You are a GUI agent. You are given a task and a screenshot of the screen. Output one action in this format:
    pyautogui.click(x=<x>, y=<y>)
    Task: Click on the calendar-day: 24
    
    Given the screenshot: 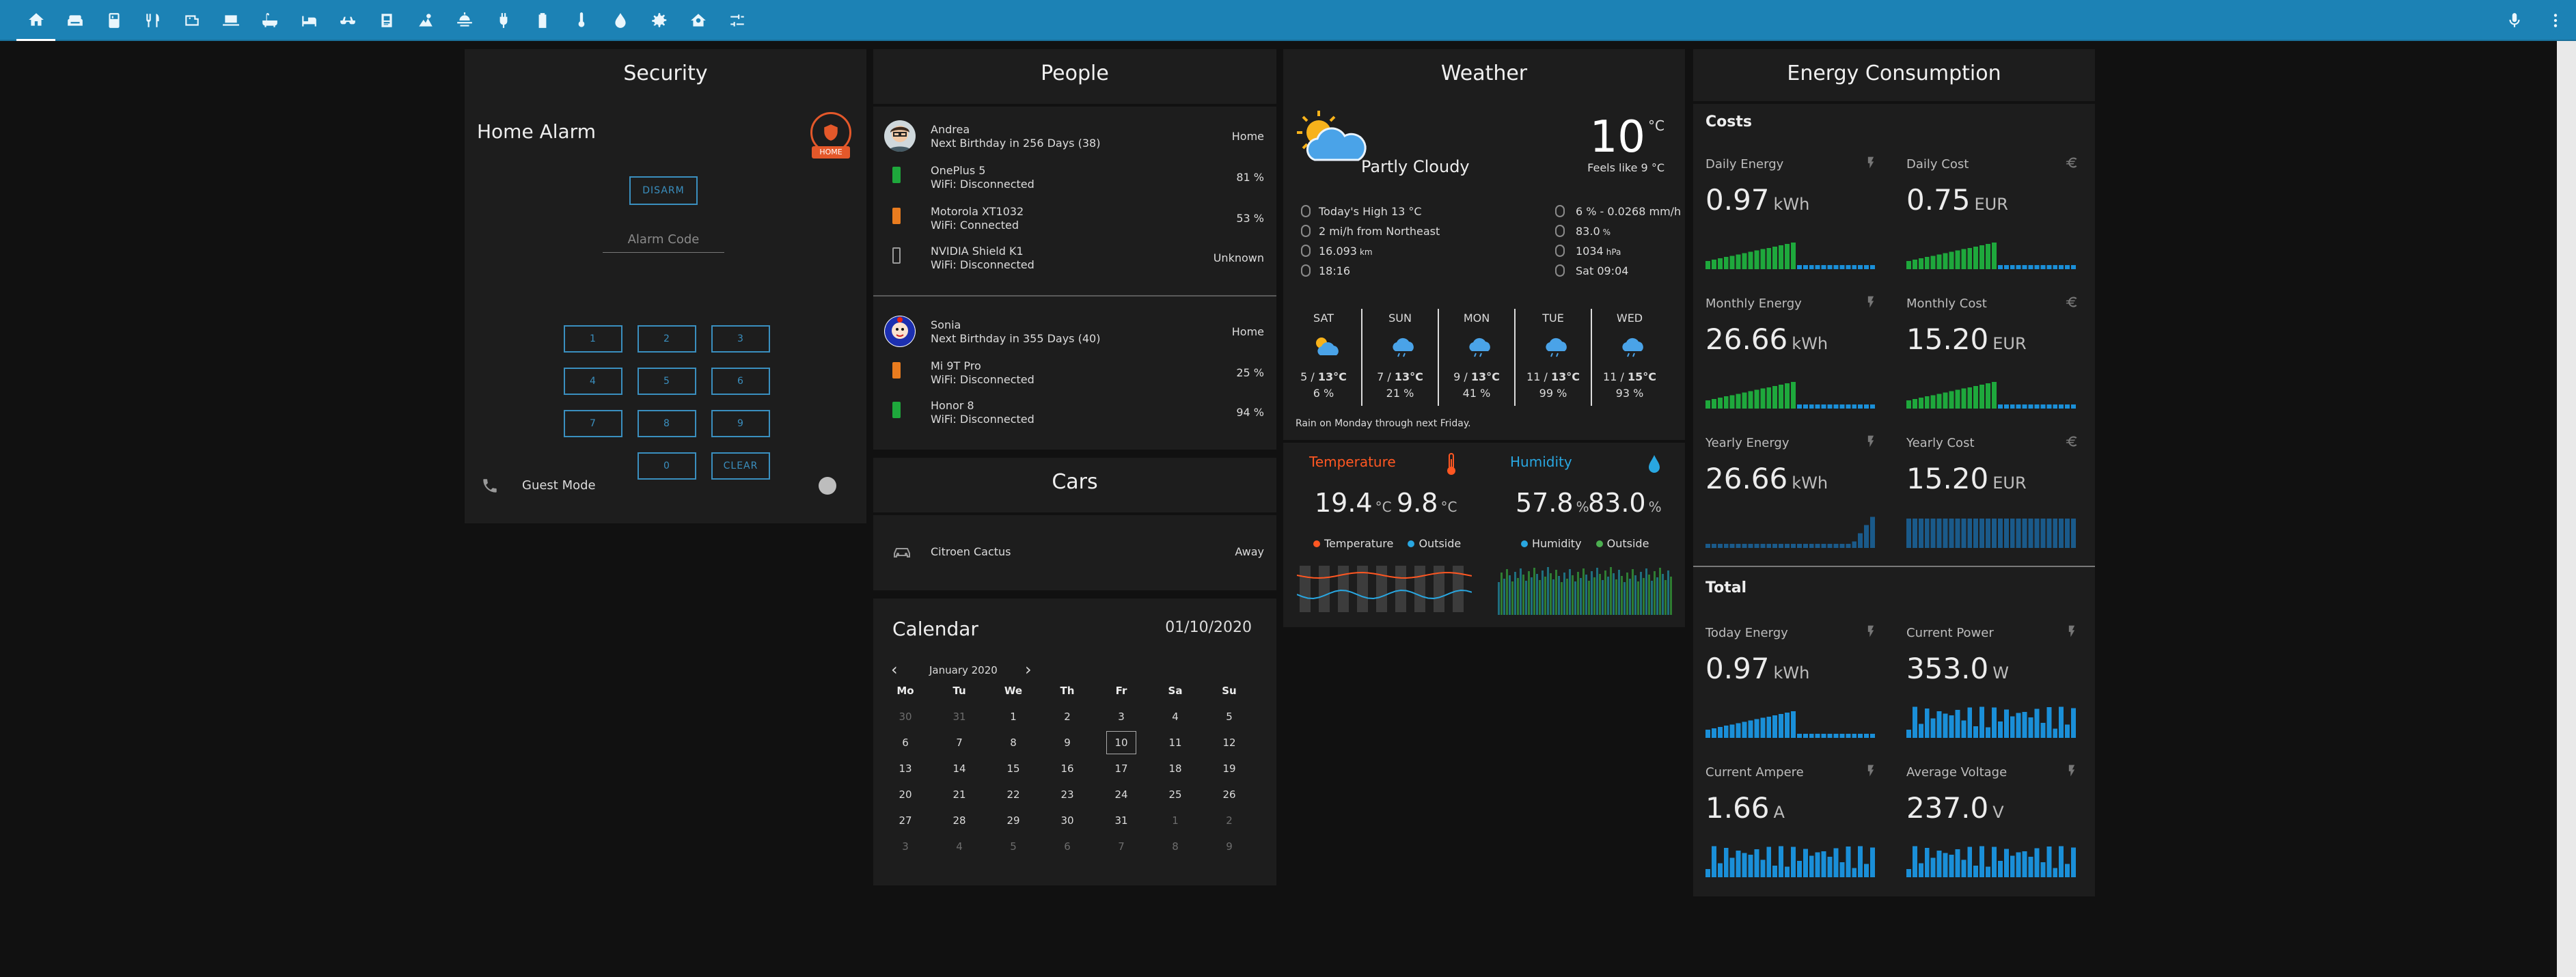 What is the action you would take?
    pyautogui.click(x=1121, y=794)
    